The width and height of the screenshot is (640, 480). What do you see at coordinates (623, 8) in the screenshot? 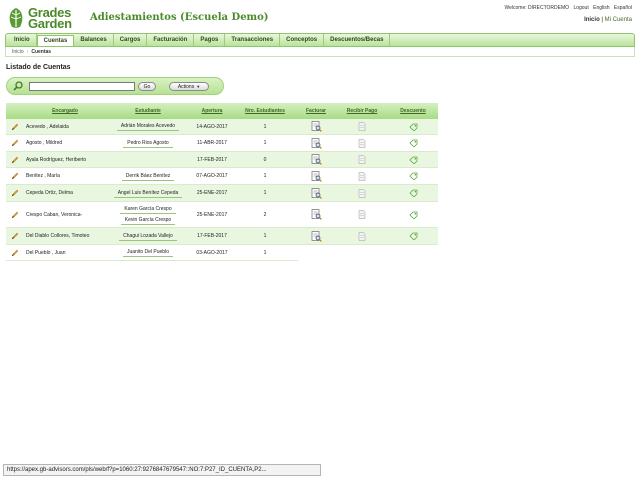
I see `espanol-link: Español` at bounding box center [623, 8].